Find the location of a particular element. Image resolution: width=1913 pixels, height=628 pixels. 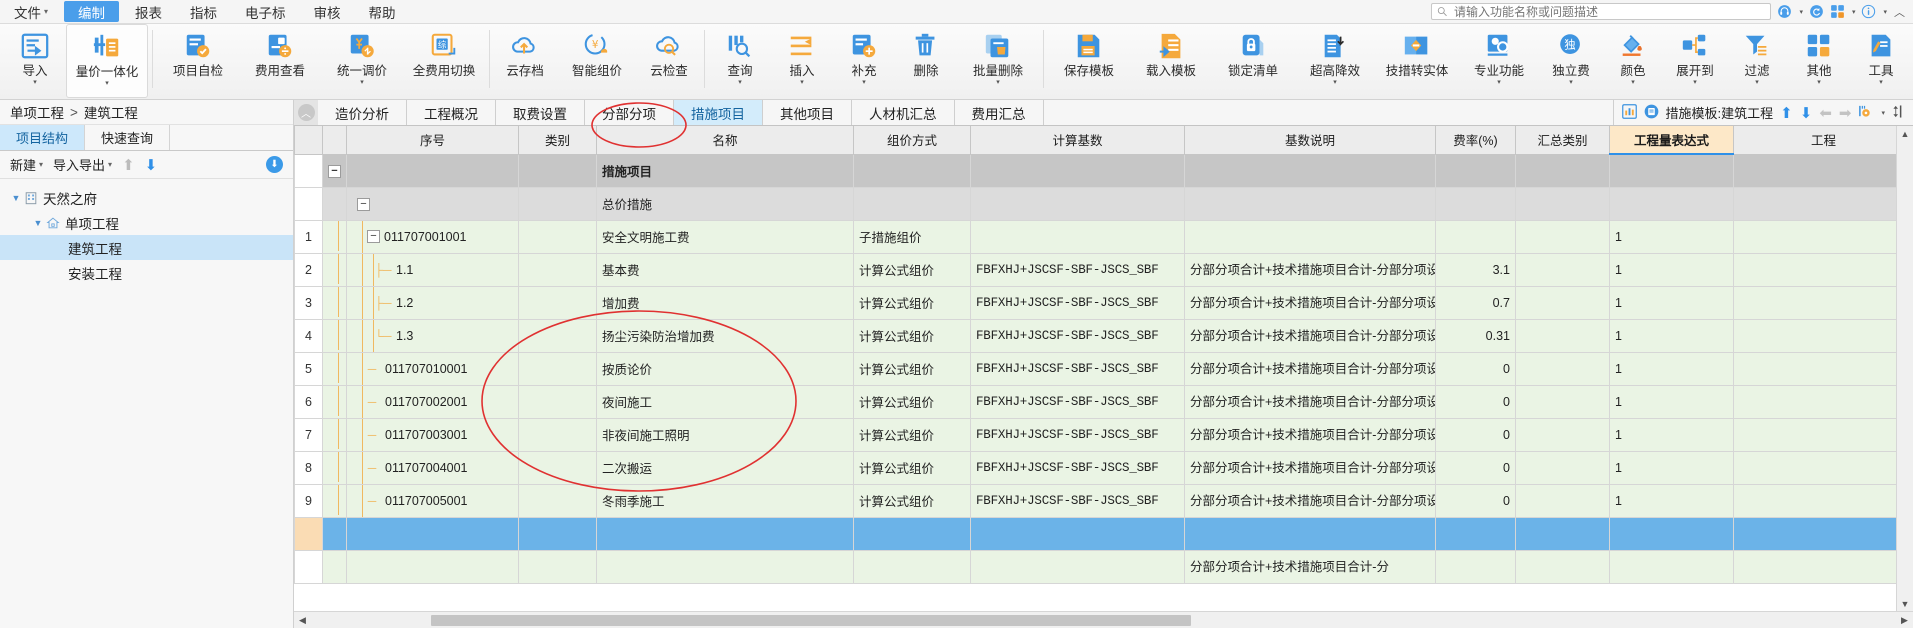

tree-node-project: ▼ 天然之府 is located at coordinates (146, 197).